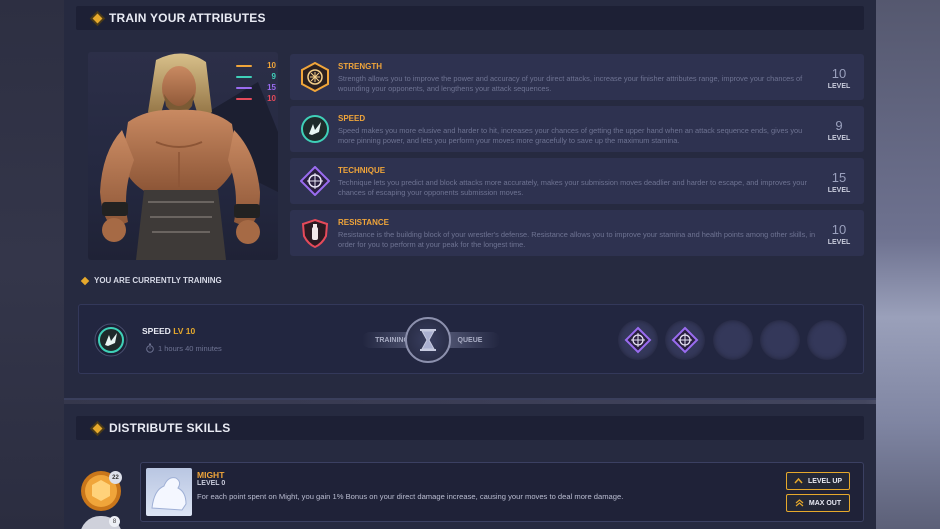  What do you see at coordinates (362, 170) in the screenshot?
I see `attribute-name: TECHNIQUE` at bounding box center [362, 170].